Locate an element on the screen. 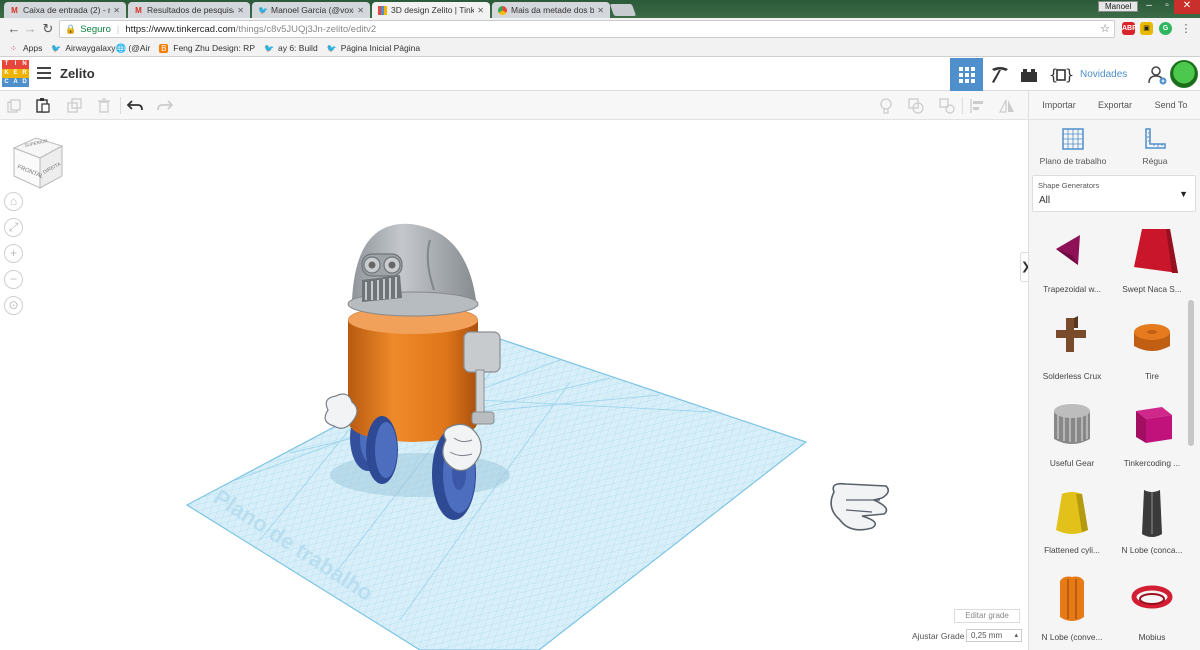 This screenshot has width=1200, height=650. shape-item: Tire is located at coordinates (1152, 353).